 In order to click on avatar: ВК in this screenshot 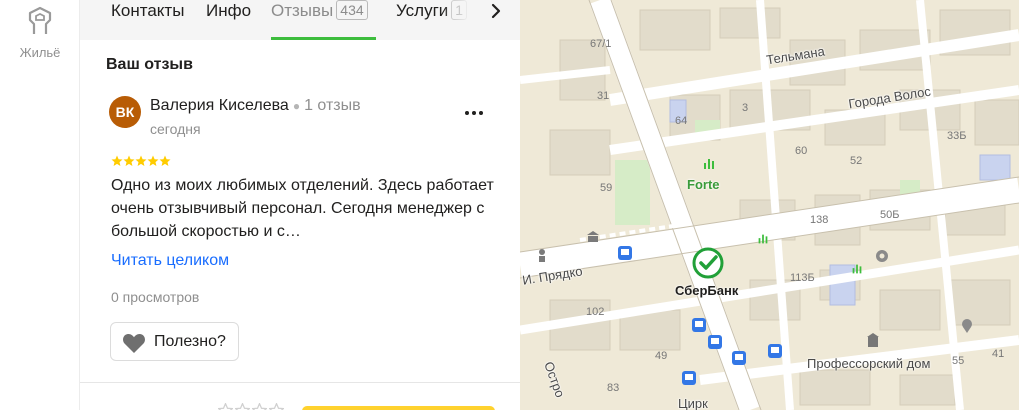, I will do `click(125, 112)`.